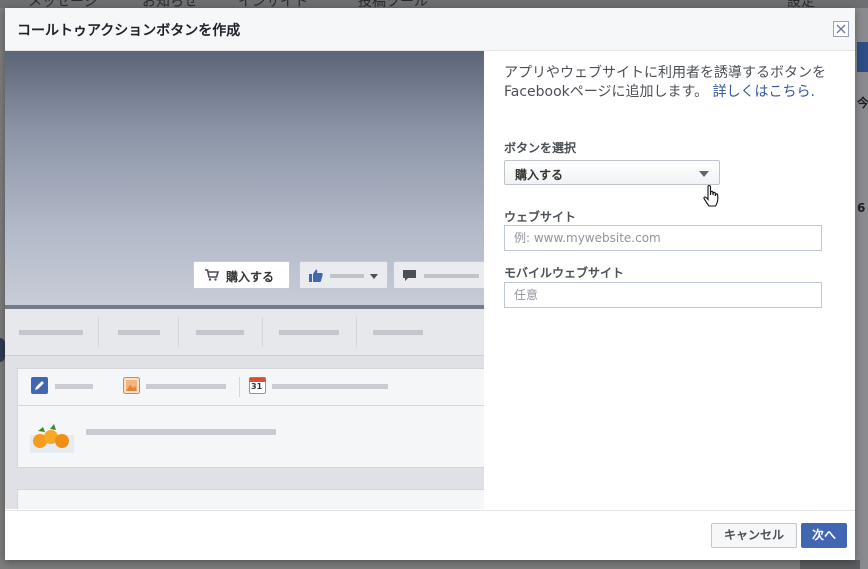  I want to click on button-type-value: 購入する, so click(539, 175).